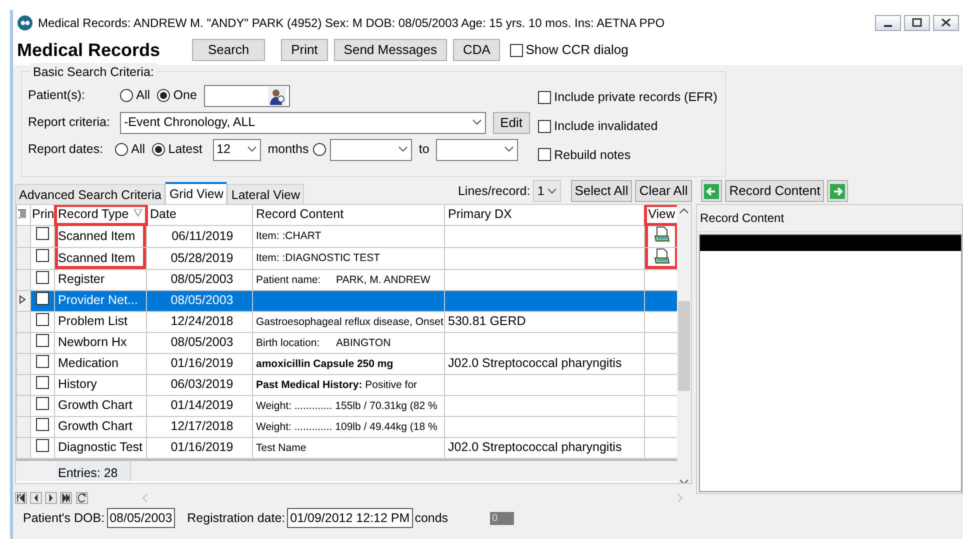 Image resolution: width=963 pixels, height=539 pixels. I want to click on column-header: Date, so click(199, 215).